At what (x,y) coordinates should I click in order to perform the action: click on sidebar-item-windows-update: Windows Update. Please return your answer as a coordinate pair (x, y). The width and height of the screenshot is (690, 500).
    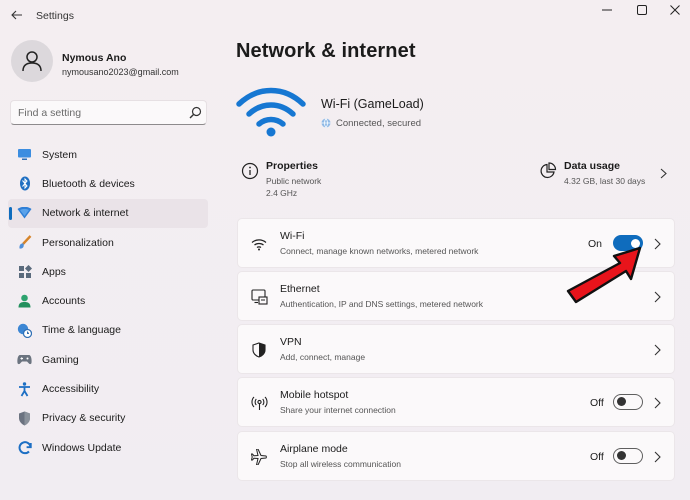
    Looking at the image, I should click on (108, 447).